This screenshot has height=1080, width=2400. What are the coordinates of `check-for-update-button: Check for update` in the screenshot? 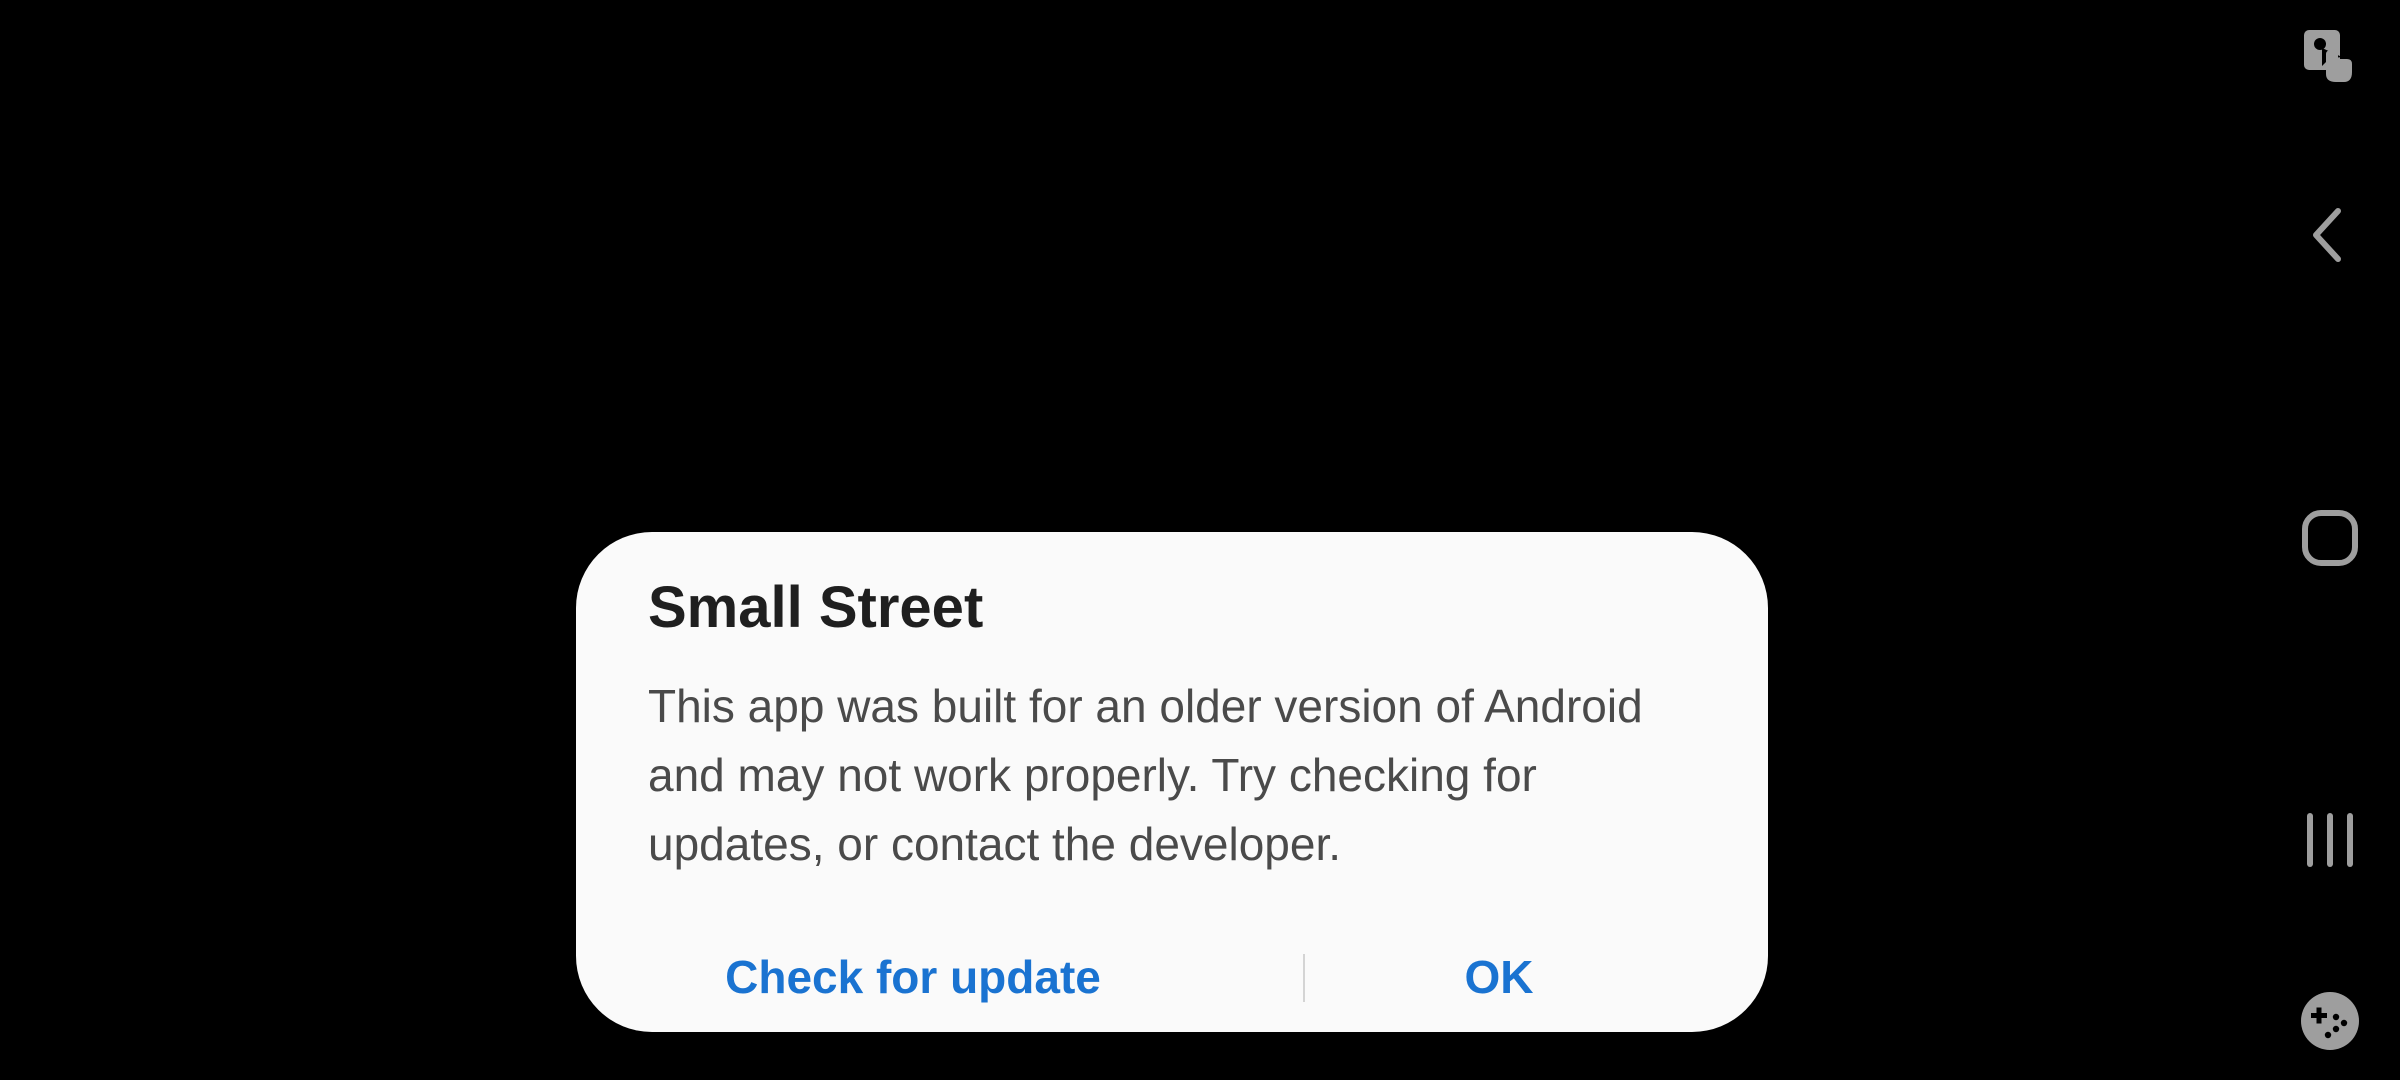 It's located at (913, 977).